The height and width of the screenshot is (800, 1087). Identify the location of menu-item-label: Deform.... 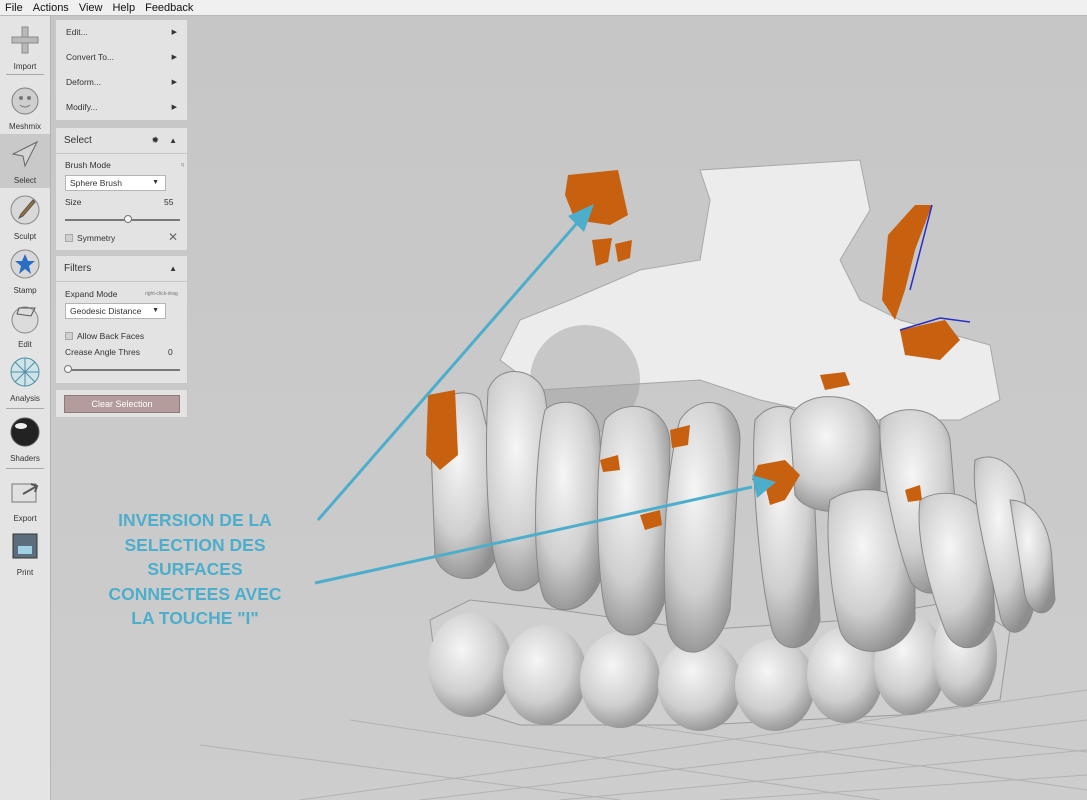
(83, 82).